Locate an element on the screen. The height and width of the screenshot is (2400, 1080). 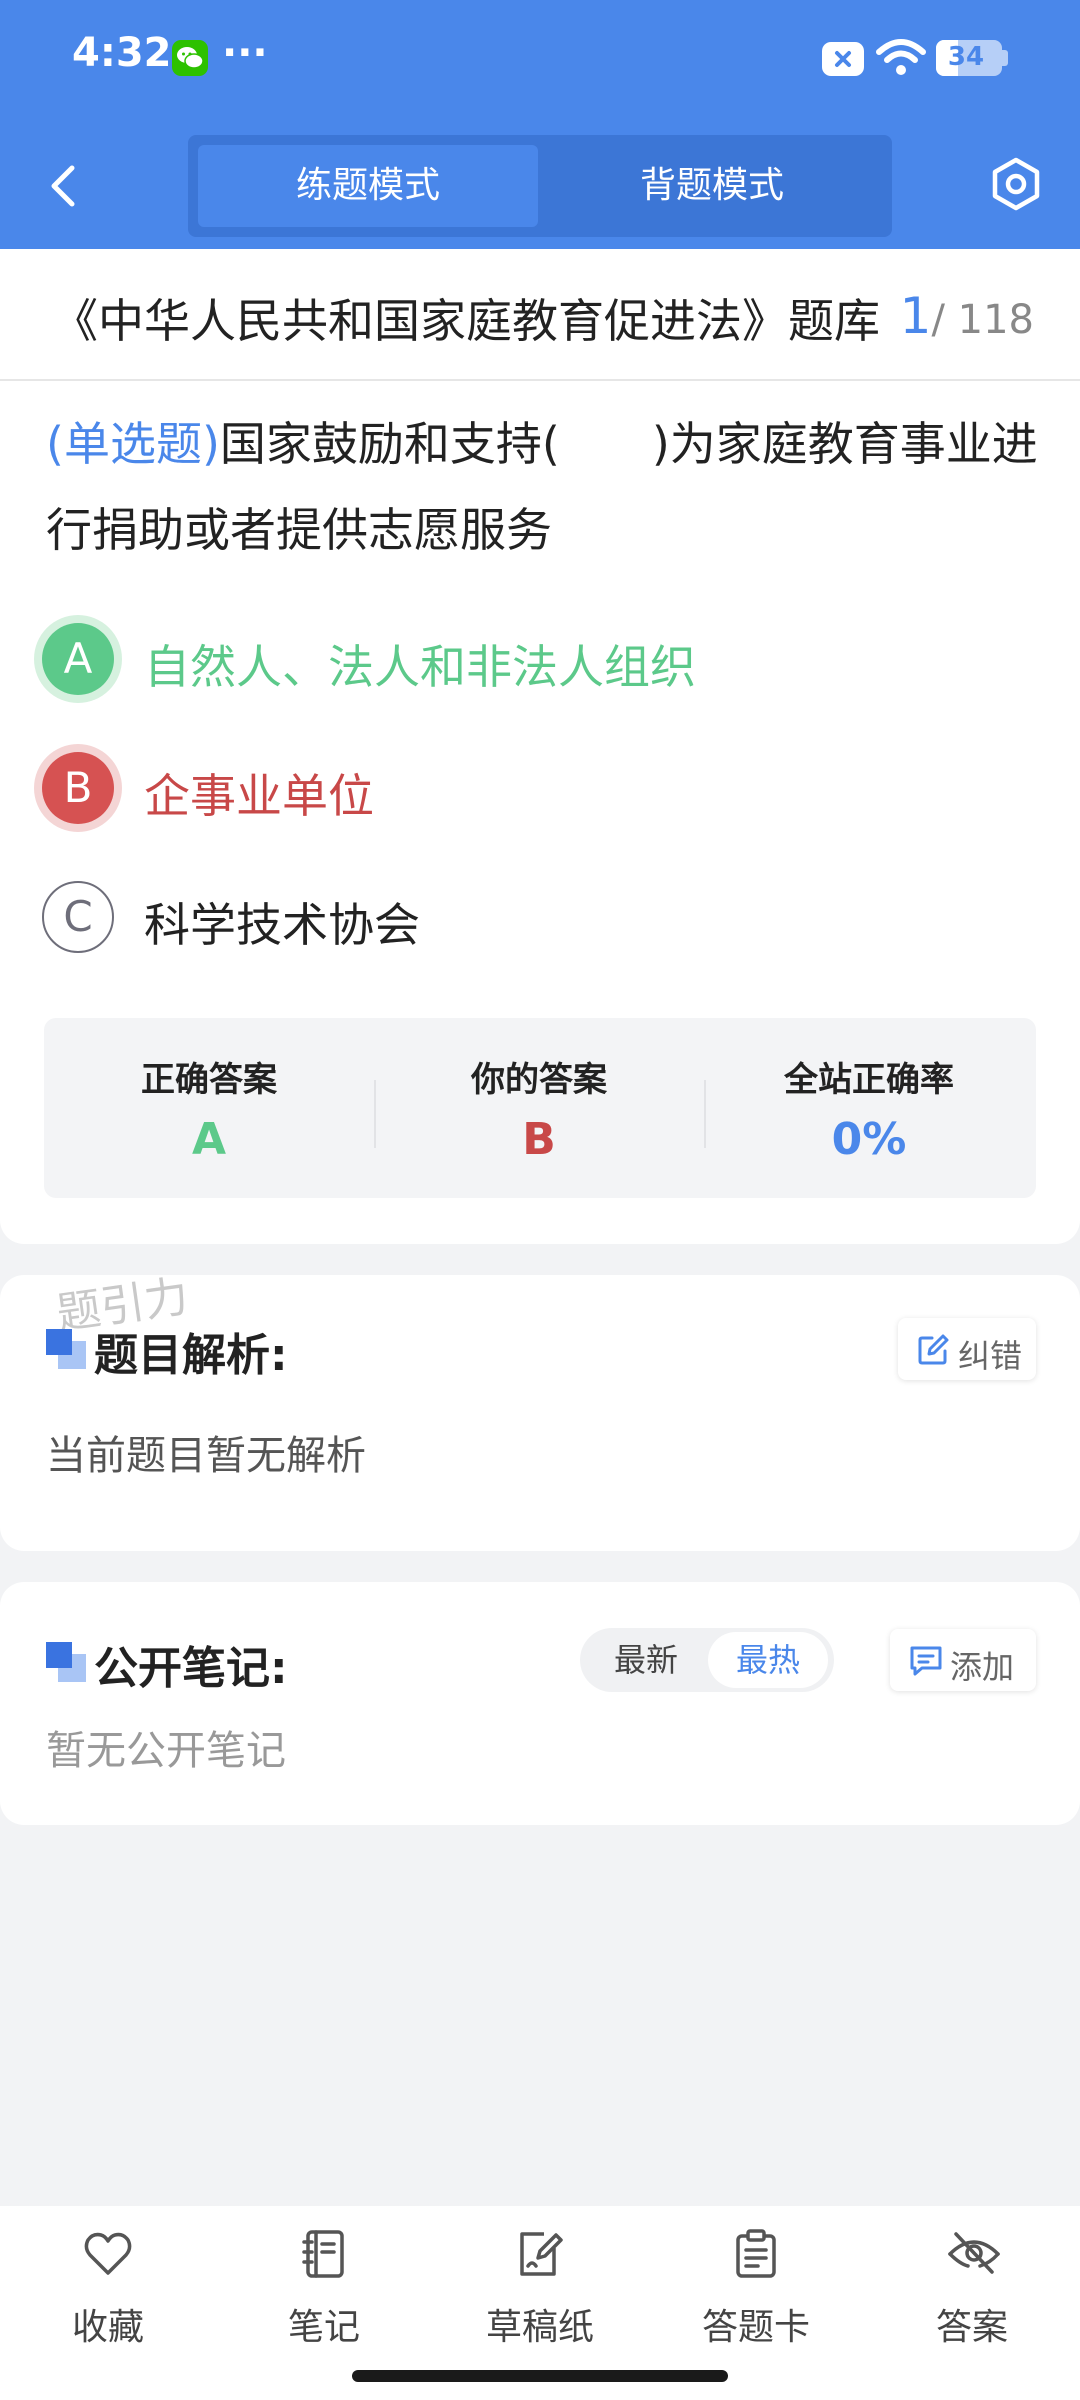
question-type: (单选题) is located at coordinates (133, 444).